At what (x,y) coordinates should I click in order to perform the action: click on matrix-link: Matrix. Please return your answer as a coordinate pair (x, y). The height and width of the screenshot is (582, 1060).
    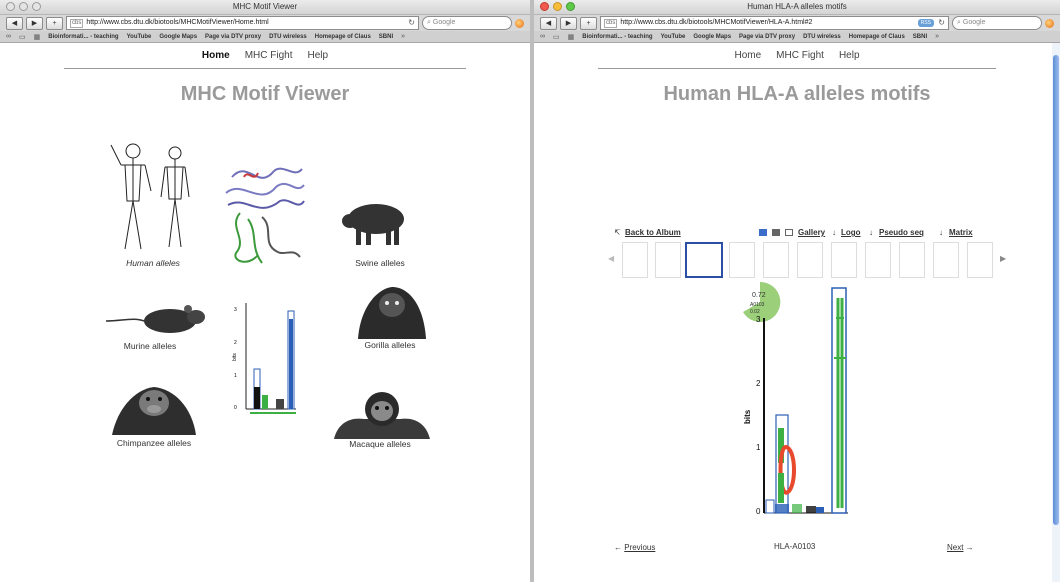
    Looking at the image, I should click on (961, 232).